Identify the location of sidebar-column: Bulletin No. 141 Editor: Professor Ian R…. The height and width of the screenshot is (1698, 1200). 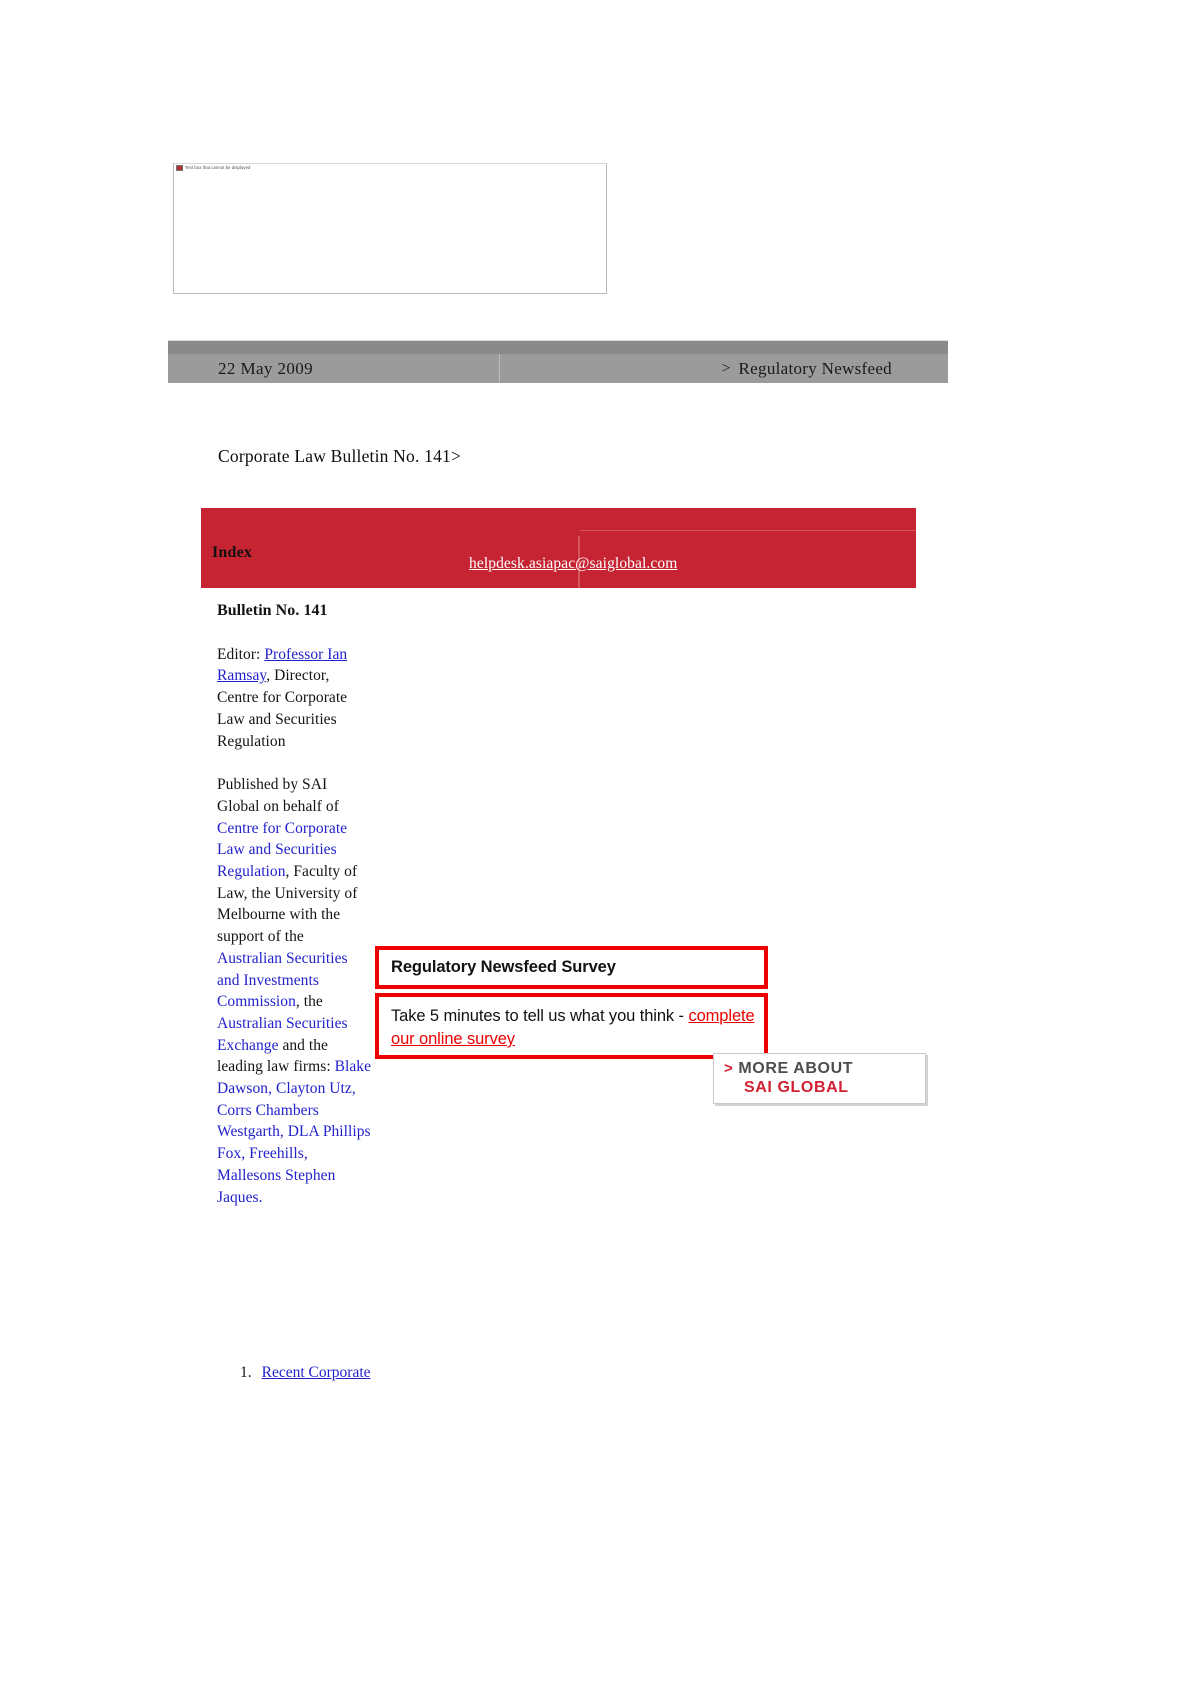
(294, 915).